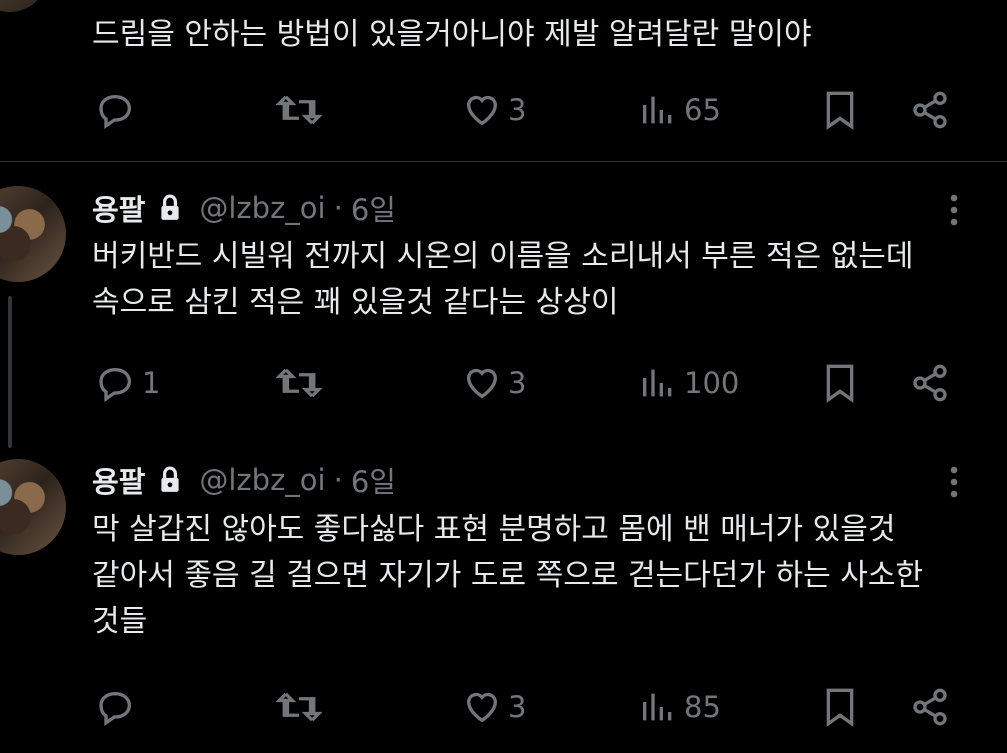  What do you see at coordinates (712, 383) in the screenshot?
I see `views-count: 100` at bounding box center [712, 383].